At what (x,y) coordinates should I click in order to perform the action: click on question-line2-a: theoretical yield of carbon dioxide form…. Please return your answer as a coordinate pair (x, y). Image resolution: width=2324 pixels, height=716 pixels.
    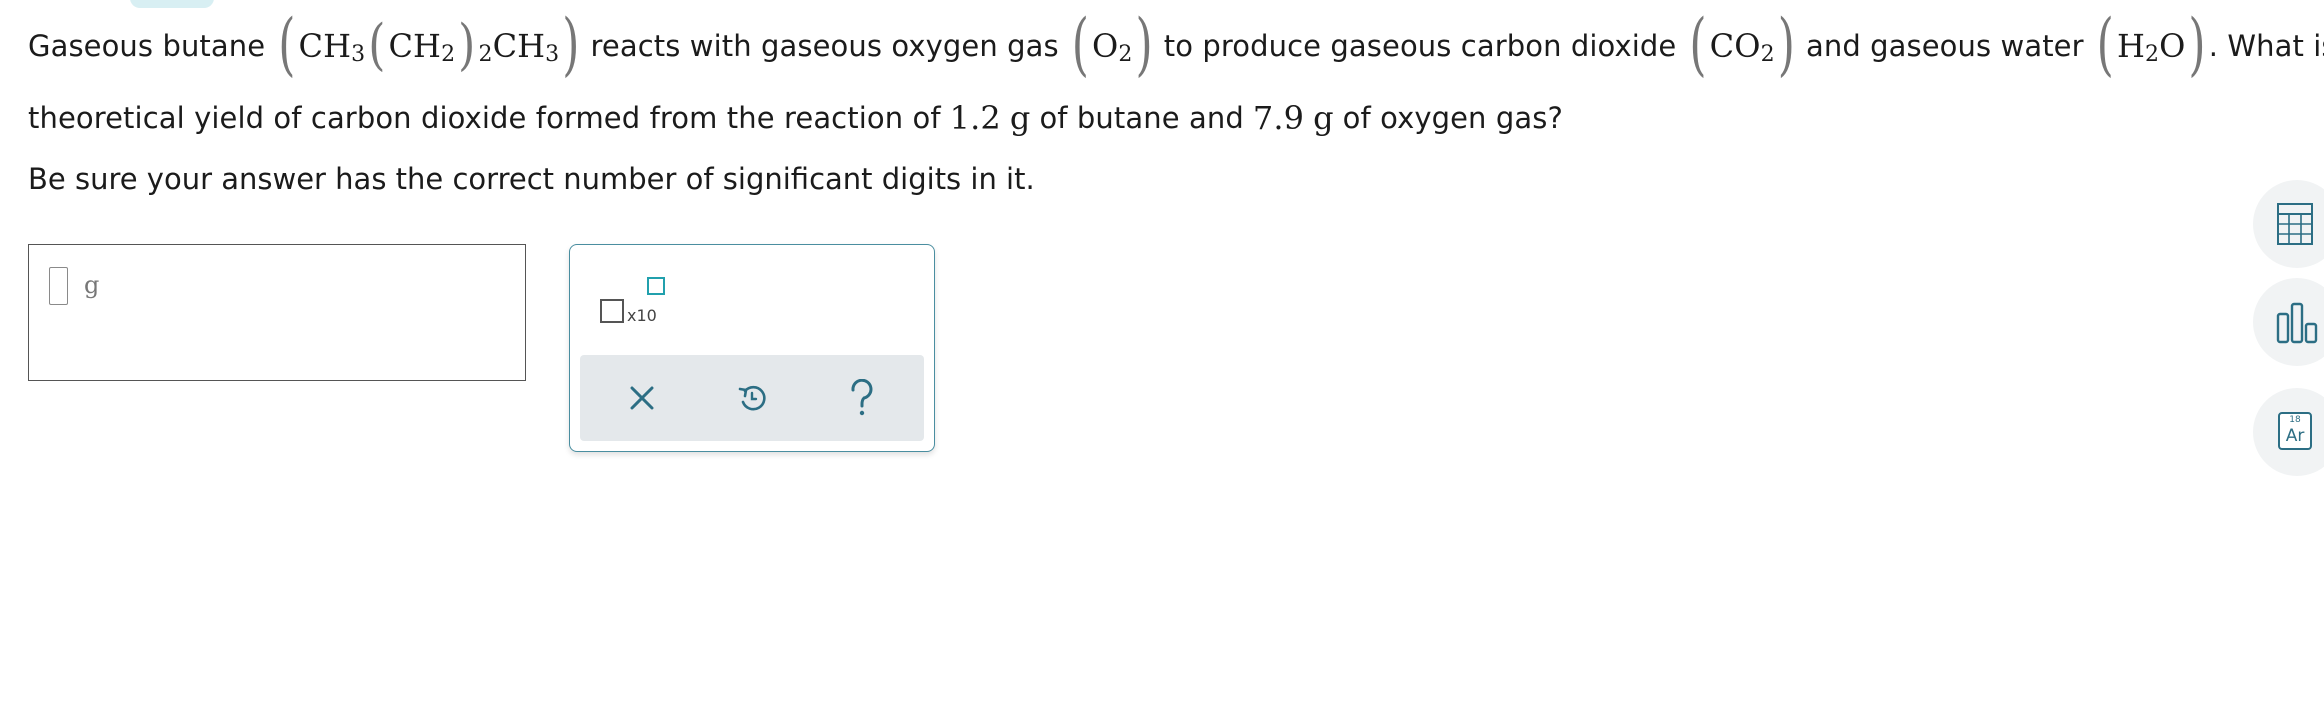
    Looking at the image, I should click on (484, 118).